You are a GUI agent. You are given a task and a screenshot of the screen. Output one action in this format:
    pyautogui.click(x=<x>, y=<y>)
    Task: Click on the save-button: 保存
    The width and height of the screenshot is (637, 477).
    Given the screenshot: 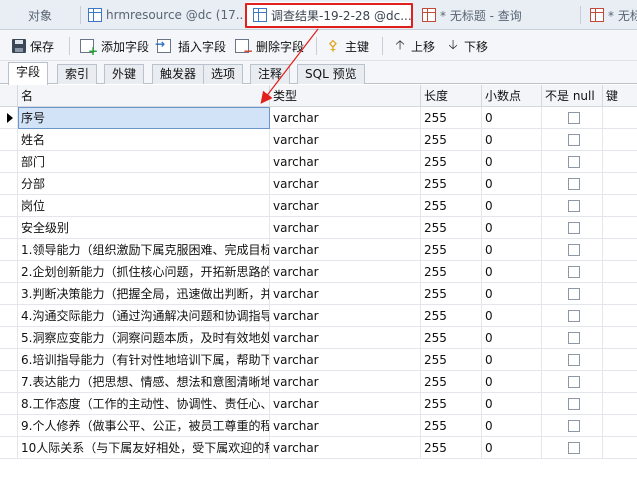 What is the action you would take?
    pyautogui.click(x=33, y=46)
    